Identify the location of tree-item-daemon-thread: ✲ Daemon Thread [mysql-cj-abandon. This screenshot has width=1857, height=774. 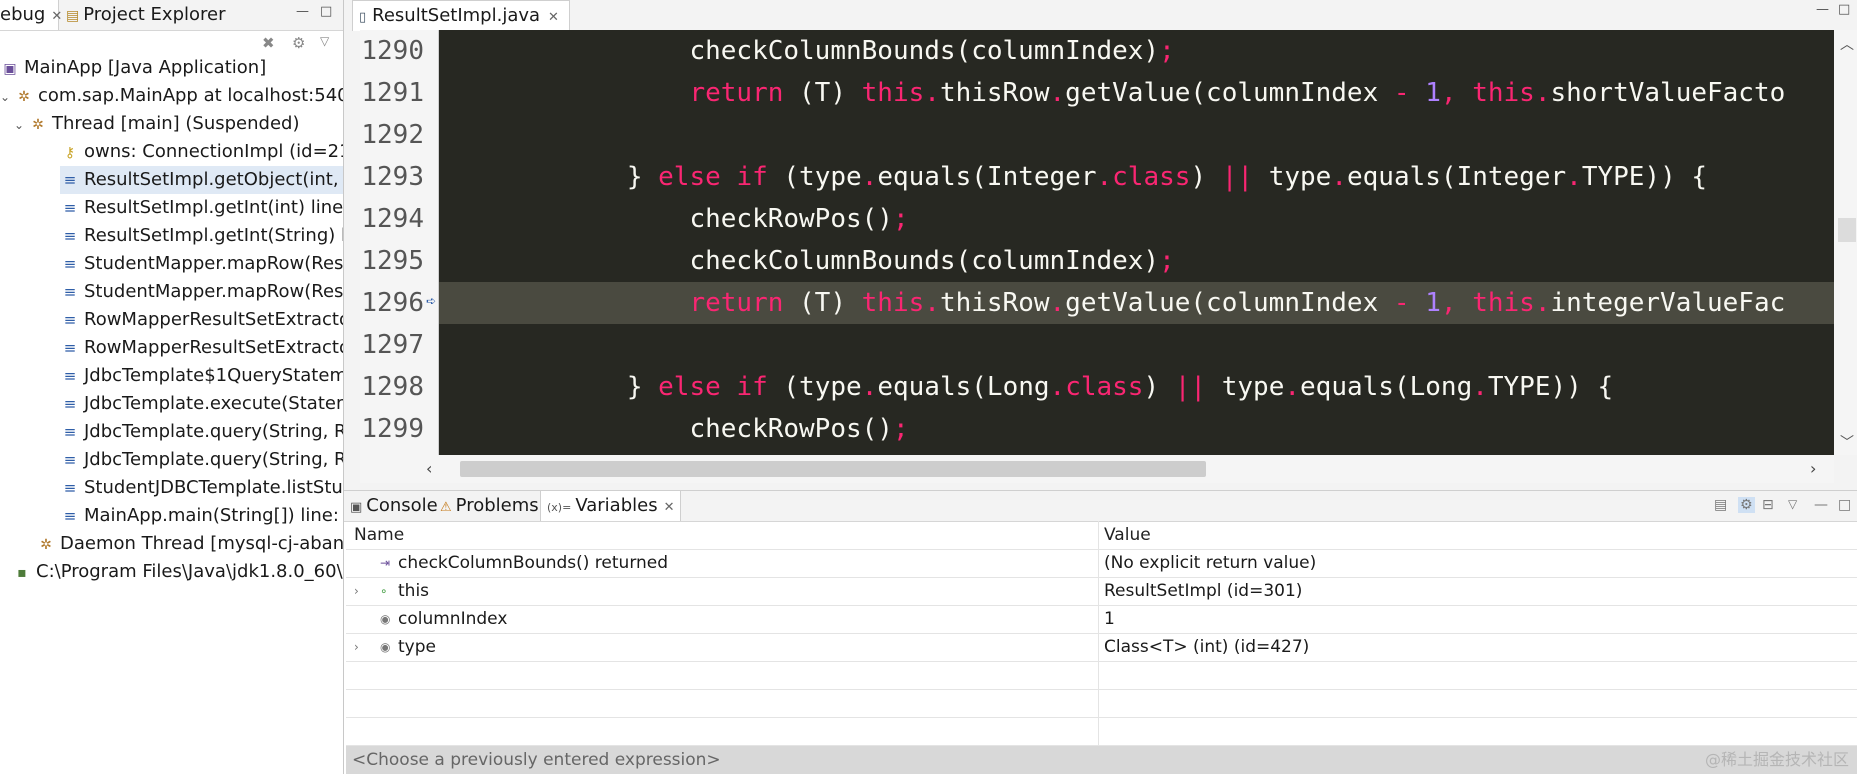
(190, 544).